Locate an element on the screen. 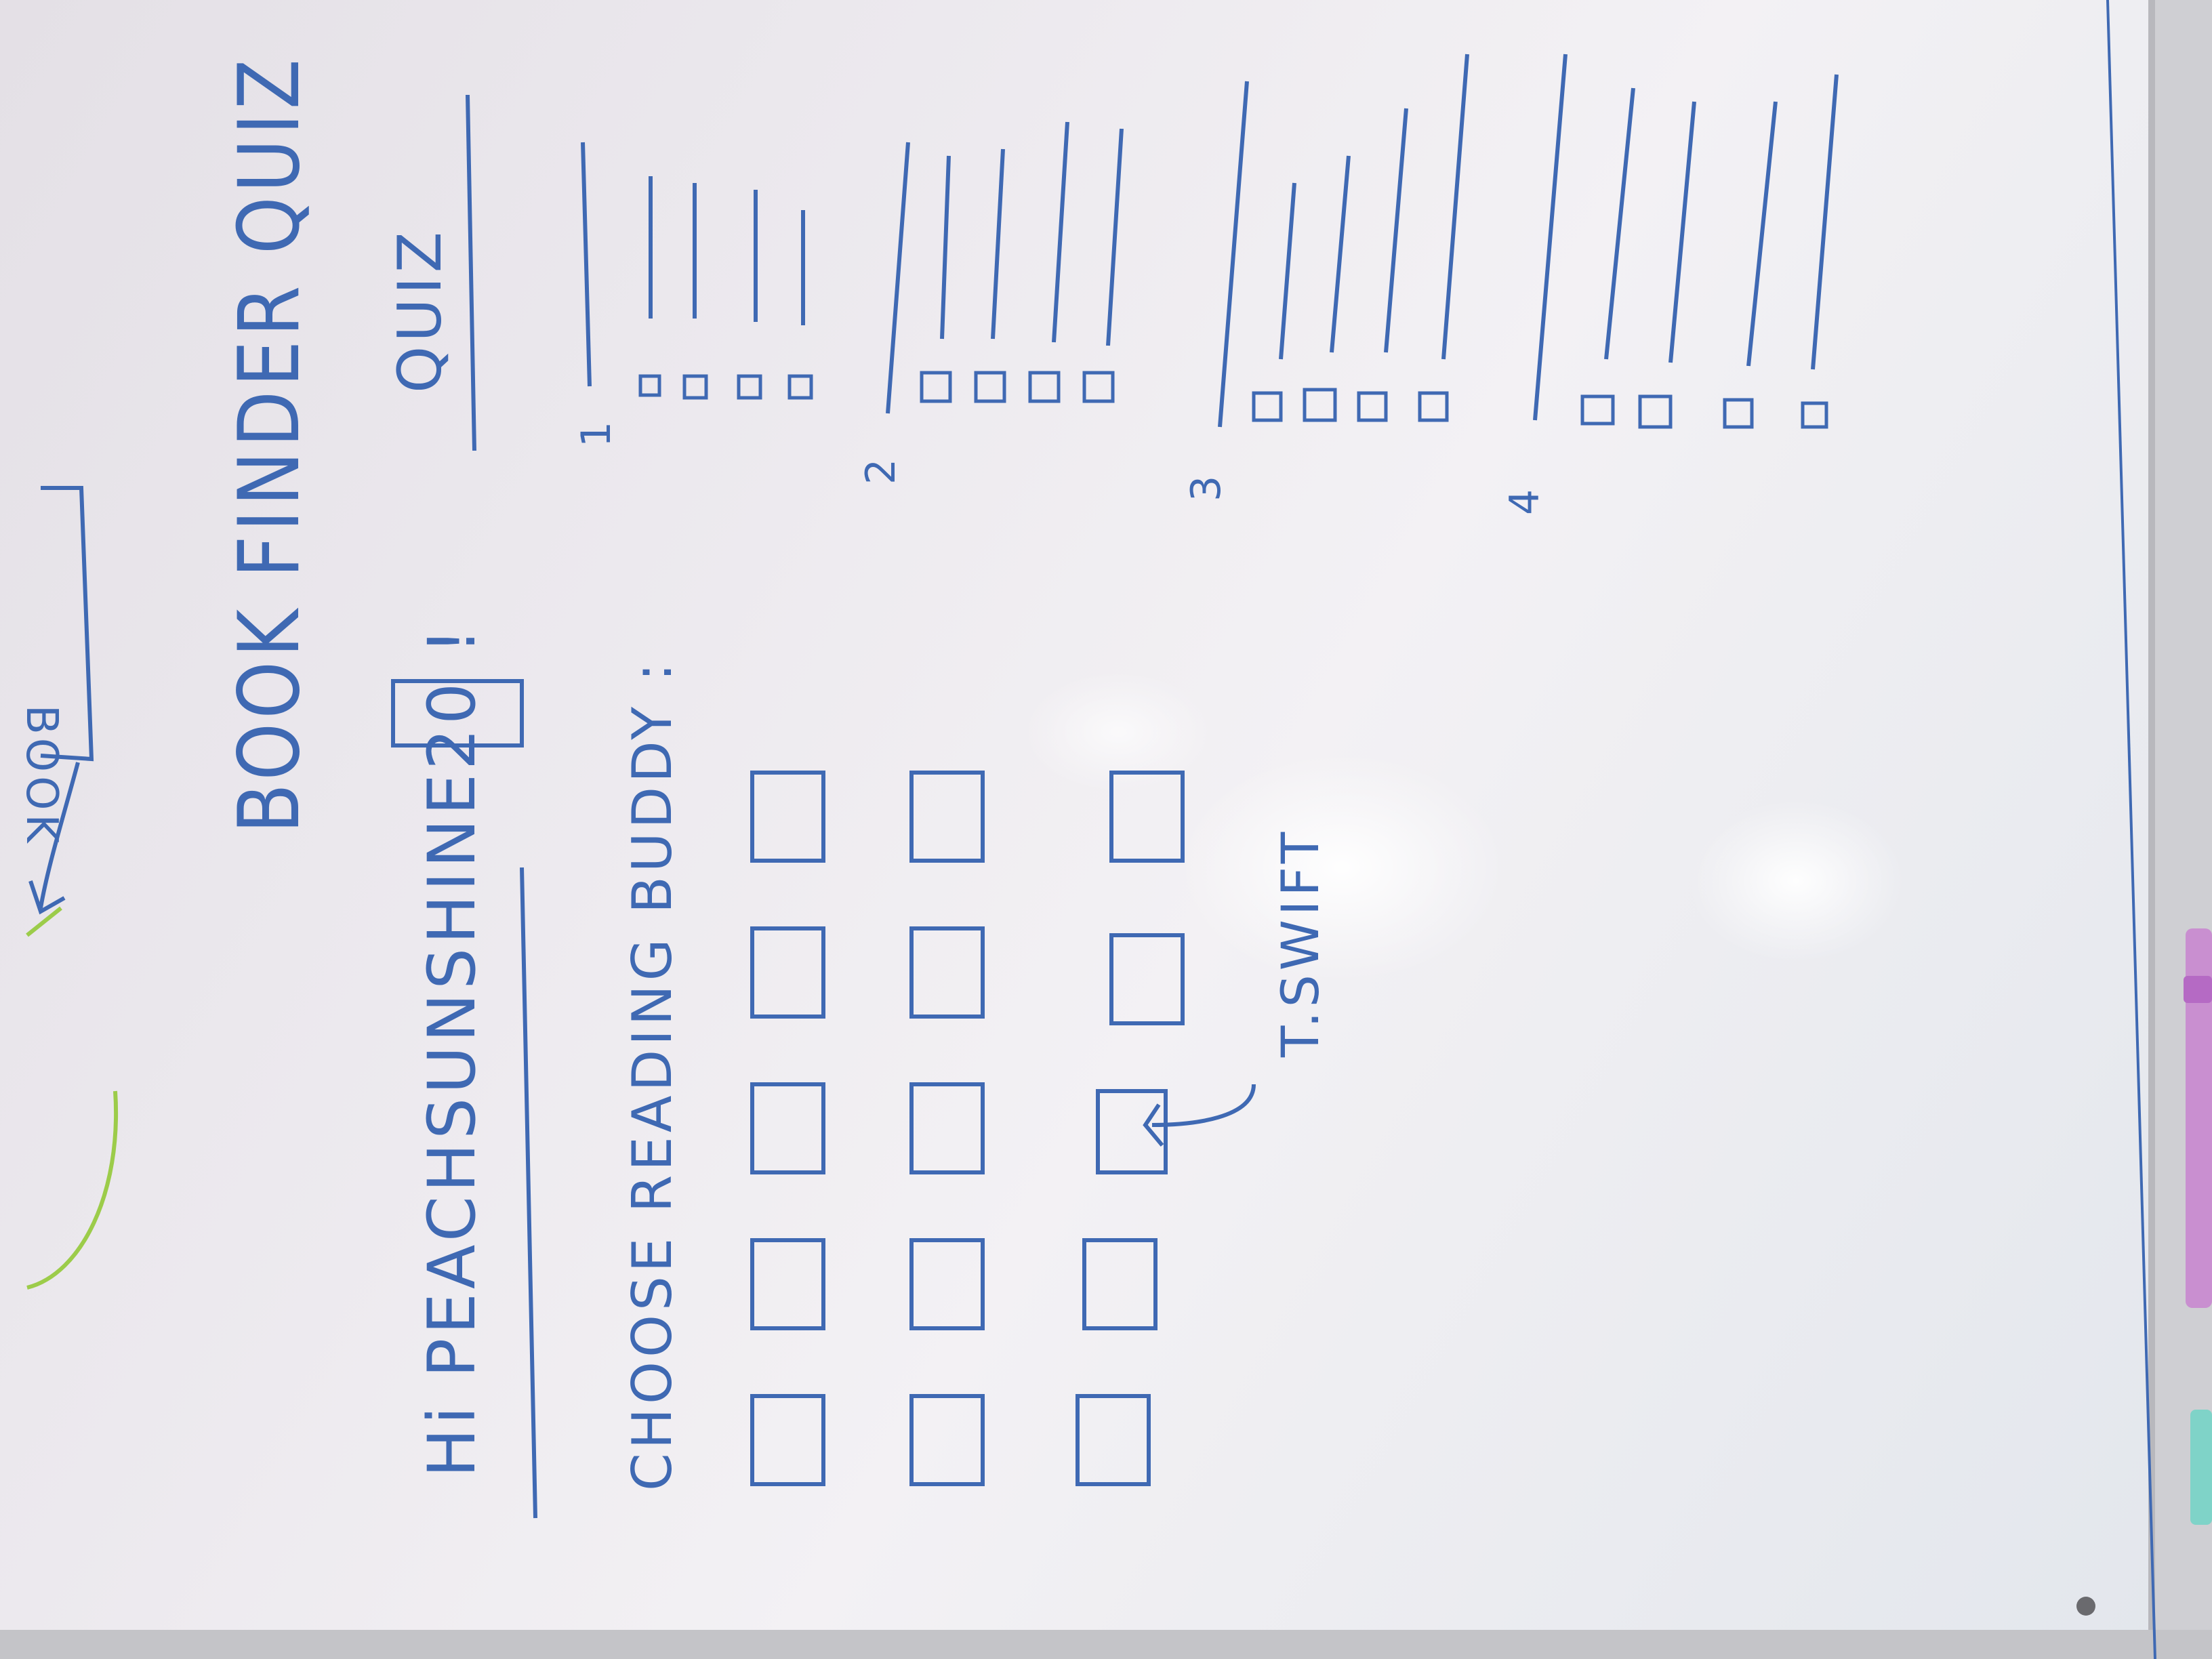 The width and height of the screenshot is (2212, 1659). quiz-title-divider is located at coordinates (471, 272).